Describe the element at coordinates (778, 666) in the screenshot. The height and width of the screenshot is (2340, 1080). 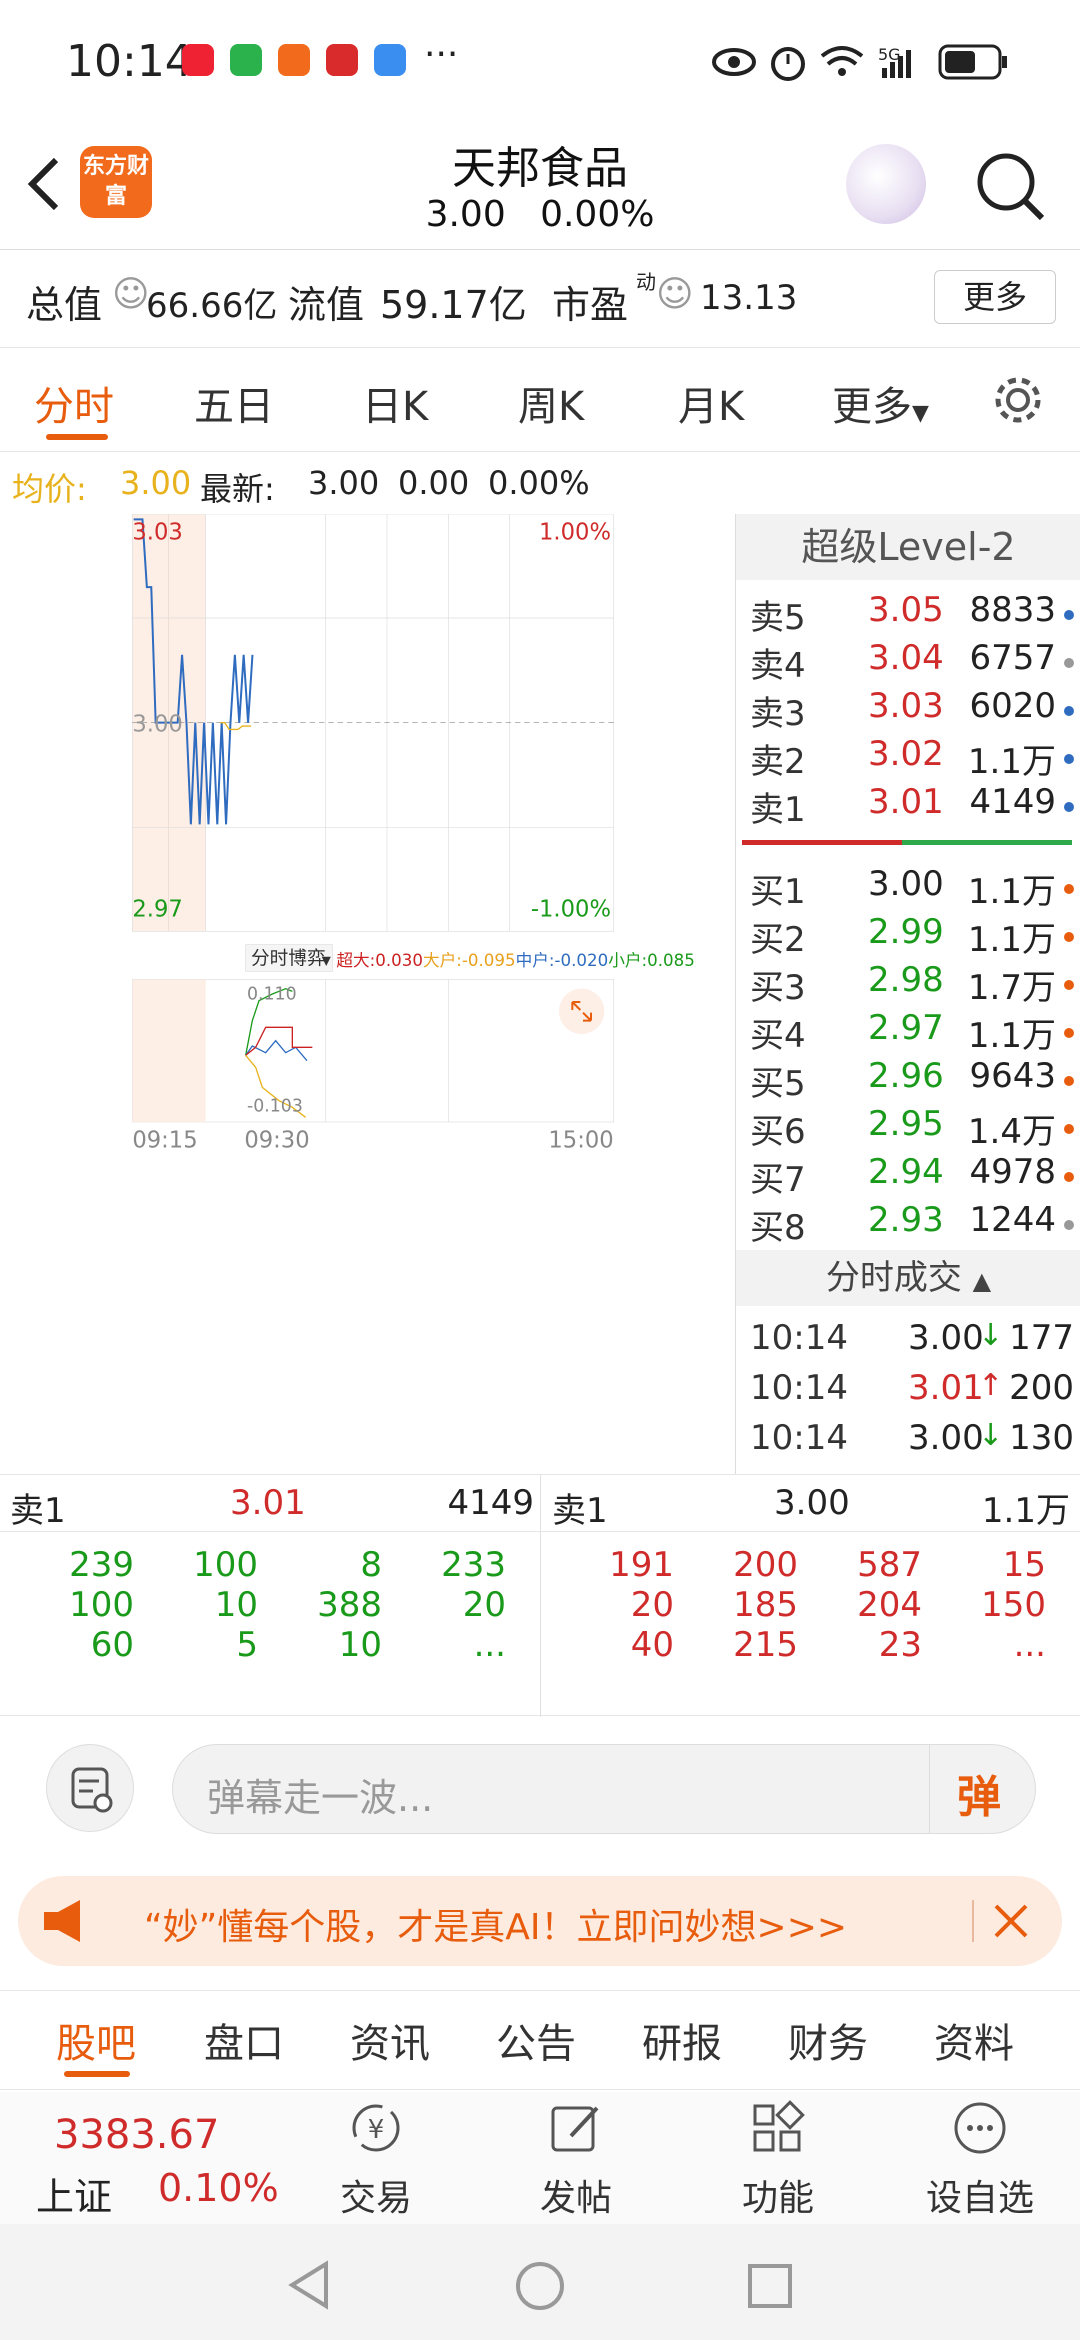
I see `order-level-label: 卖4` at that location.